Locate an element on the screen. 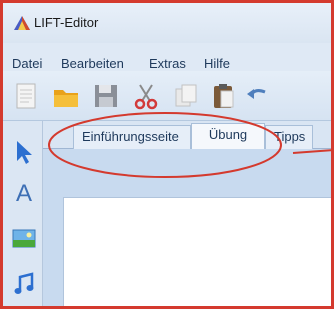 This screenshot has width=334, height=309. image-tool-icon is located at coordinates (24, 238).